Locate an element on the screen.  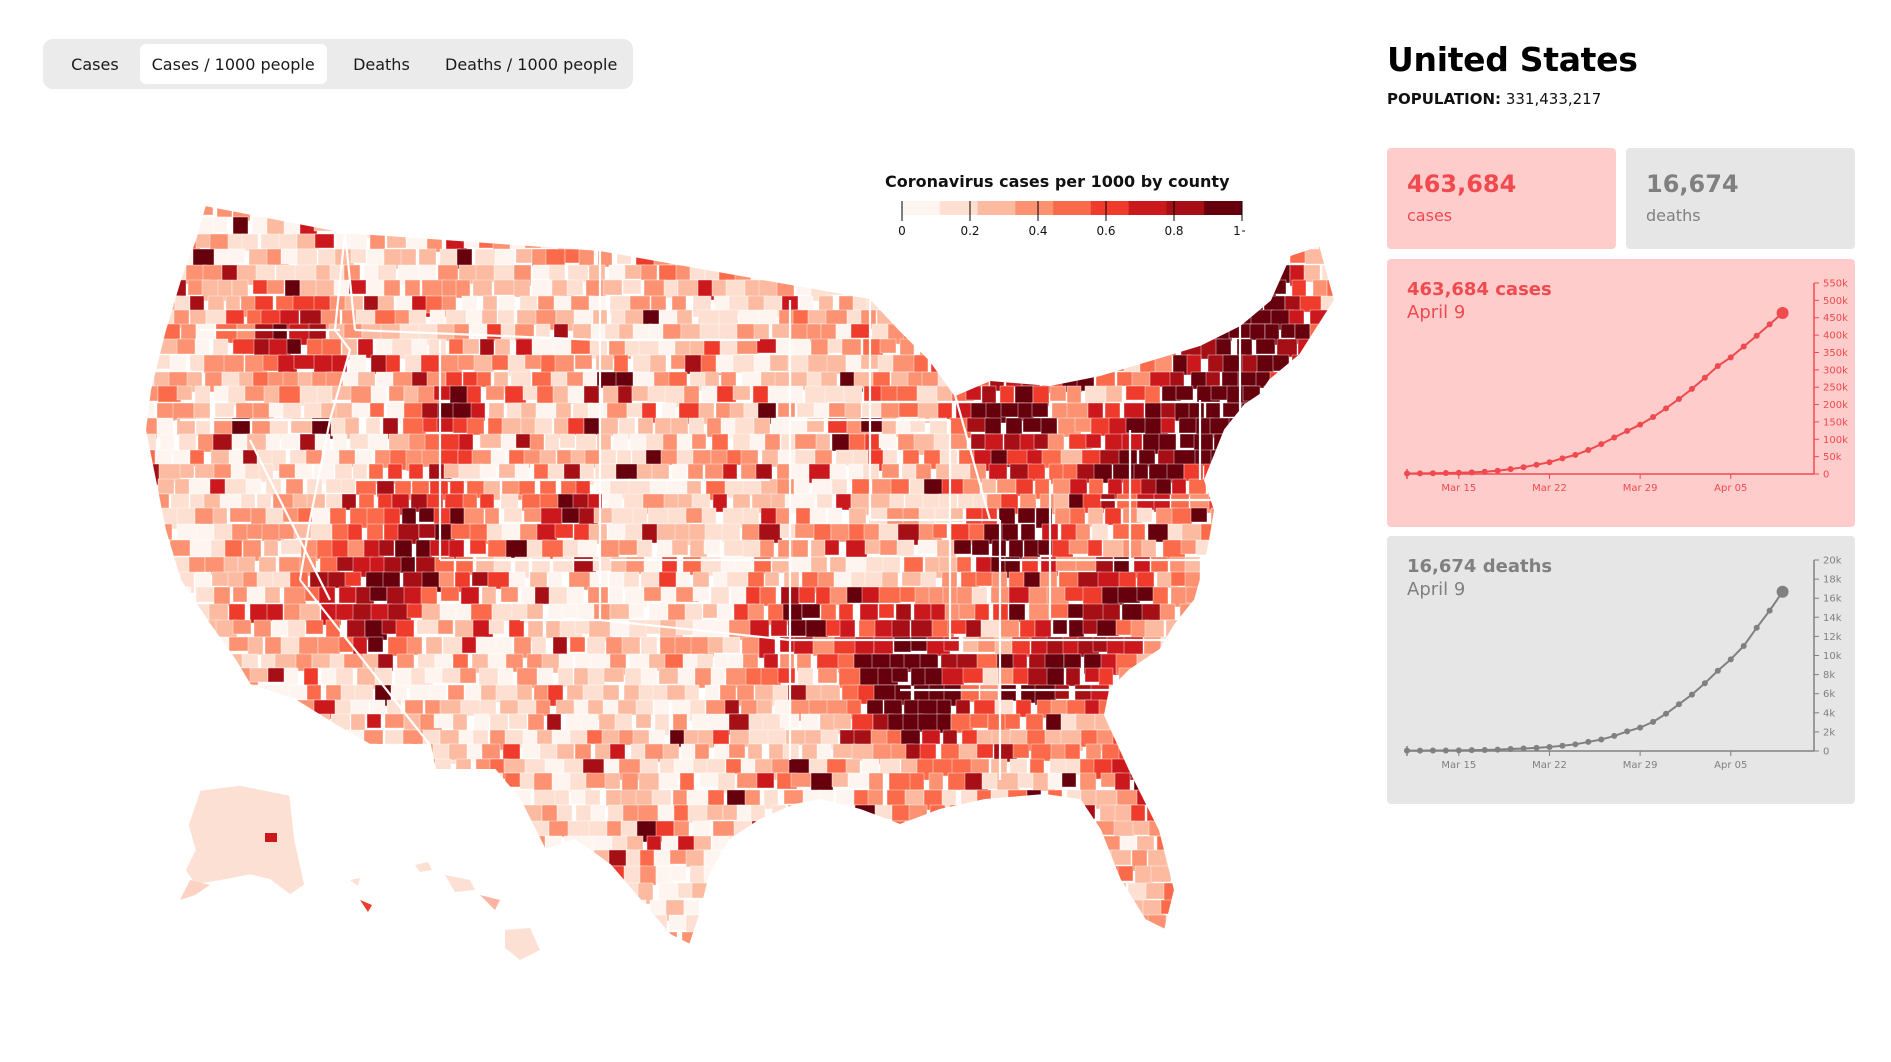
deaths-chart-y-tick-label: 10k is located at coordinates (1832, 656).